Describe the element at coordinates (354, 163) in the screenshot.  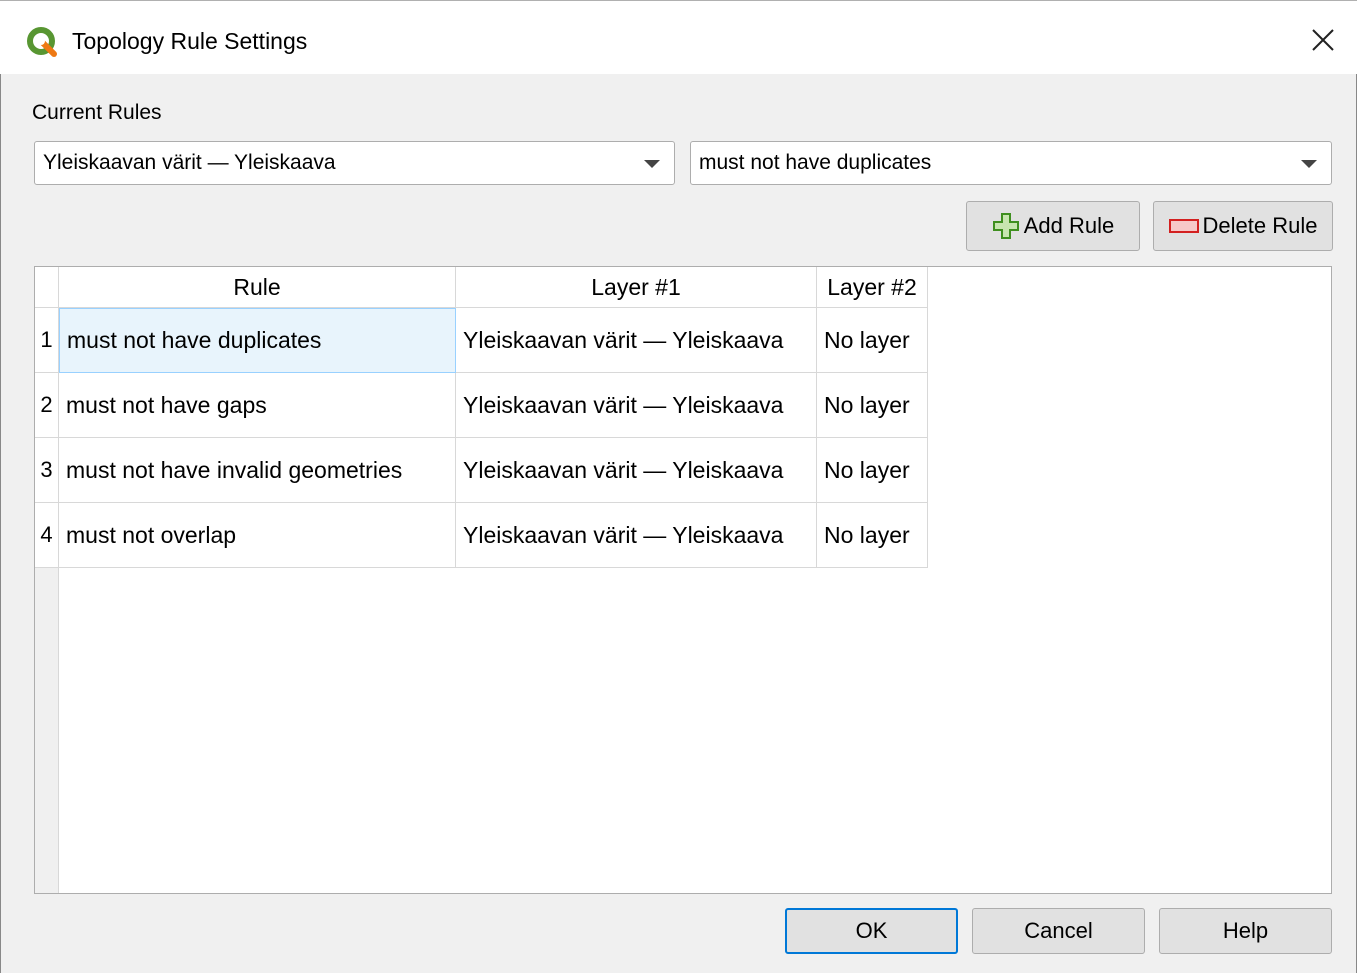
I see `layer-combo: Yleiskaavan värit — Yleiskaava` at that location.